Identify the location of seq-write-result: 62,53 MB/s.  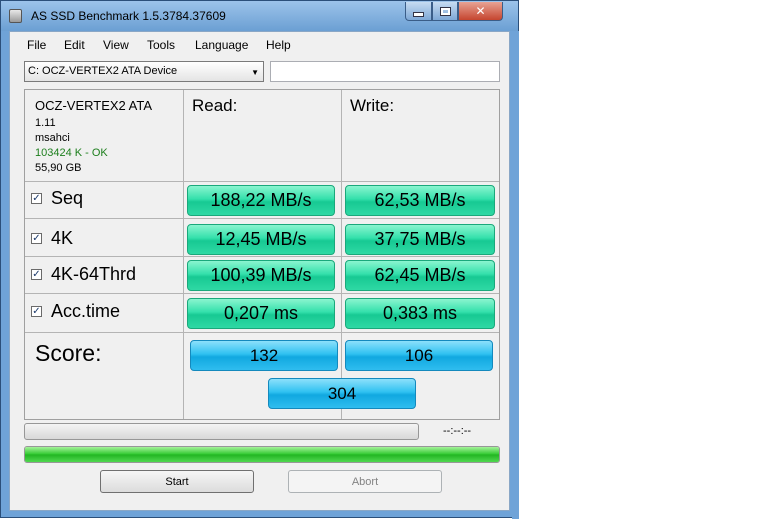
(420, 200).